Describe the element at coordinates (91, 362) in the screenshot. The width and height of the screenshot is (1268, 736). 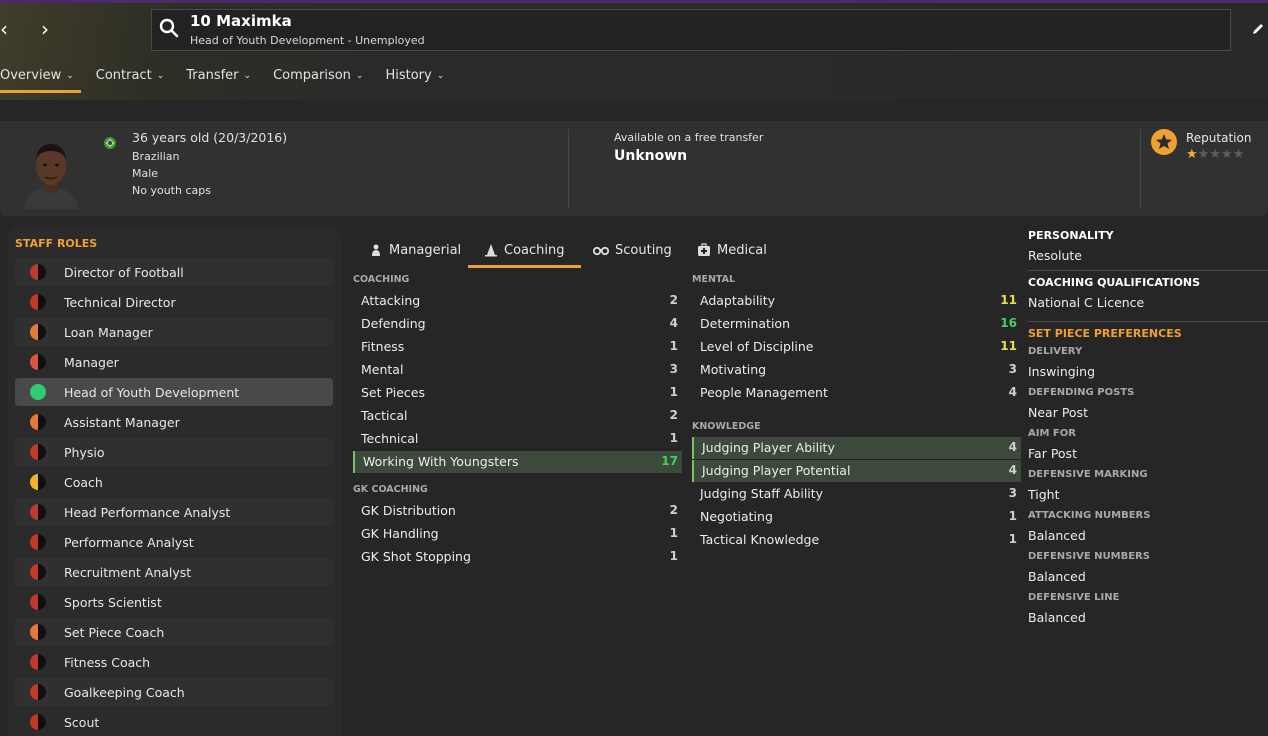
I see `staff-role-label: Manager` at that location.